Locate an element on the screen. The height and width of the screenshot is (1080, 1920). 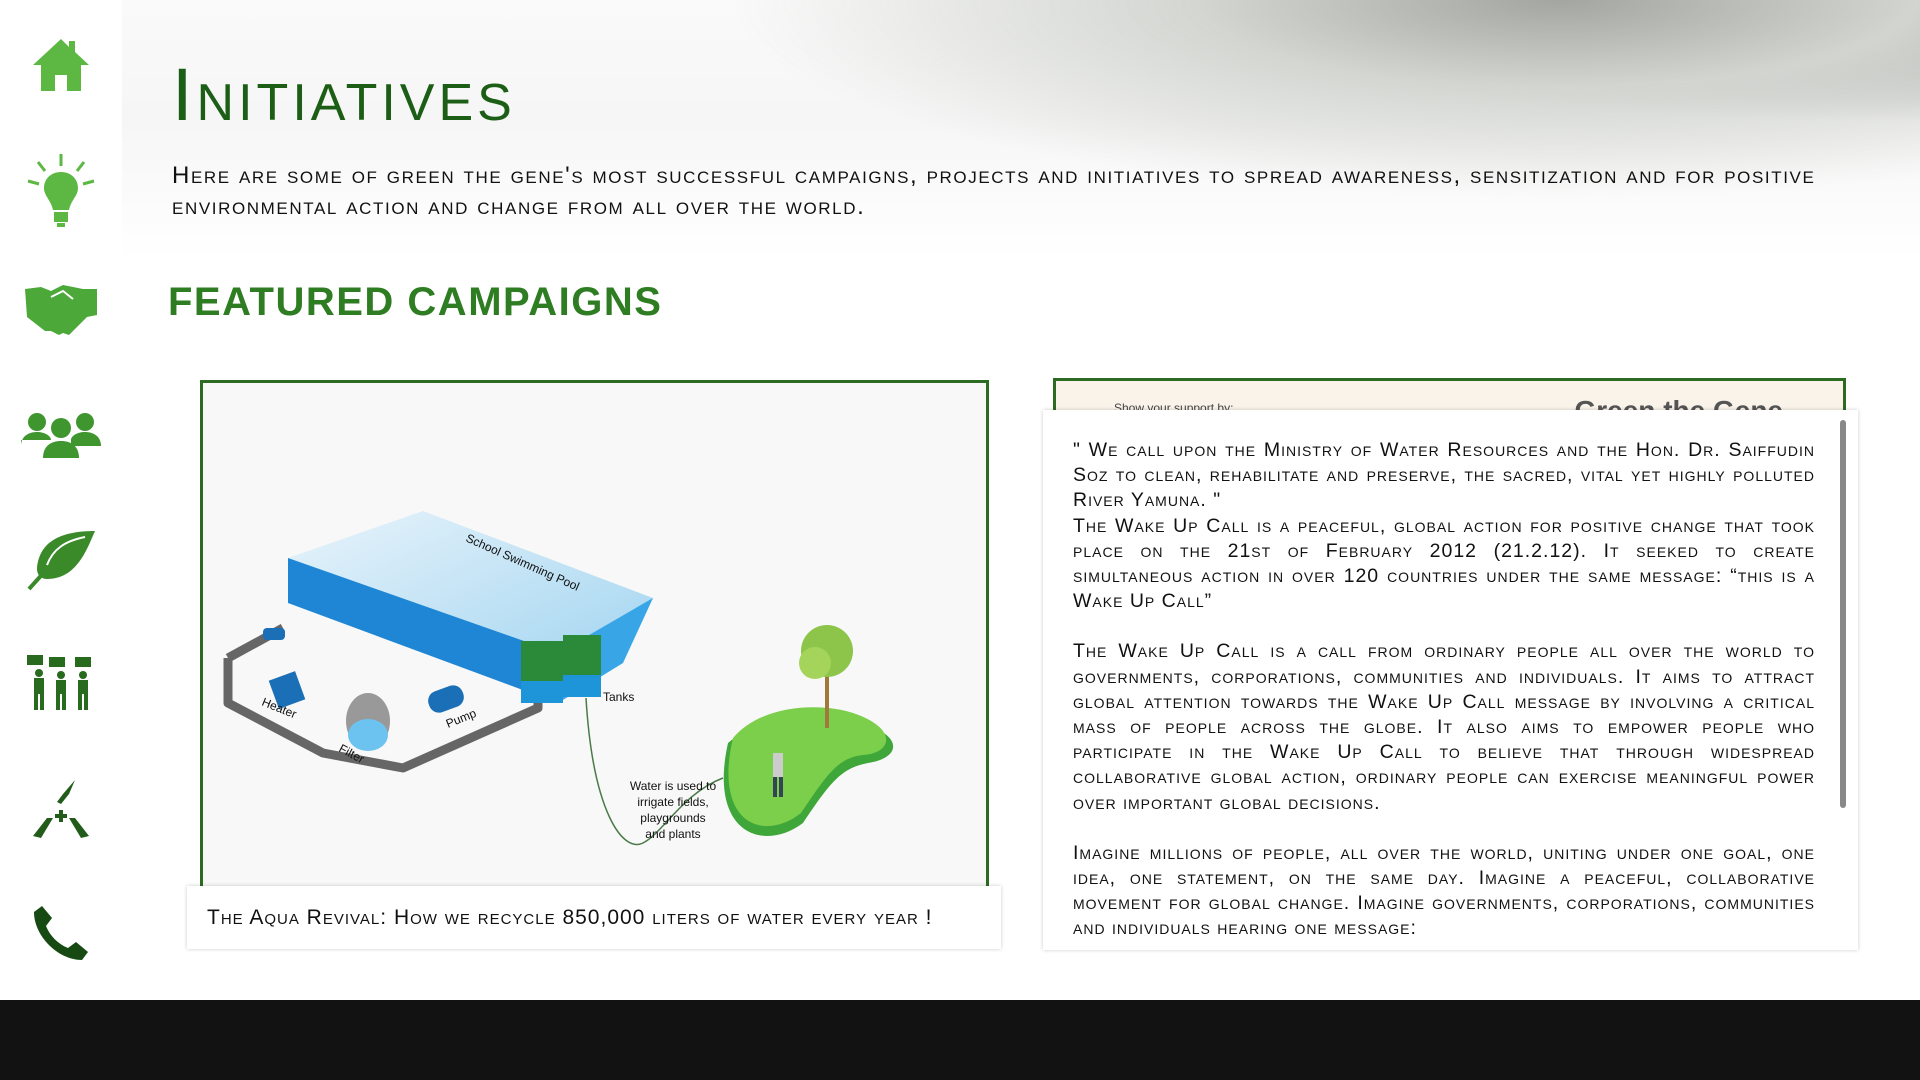
label-water-4: and plants is located at coordinates (672, 834).